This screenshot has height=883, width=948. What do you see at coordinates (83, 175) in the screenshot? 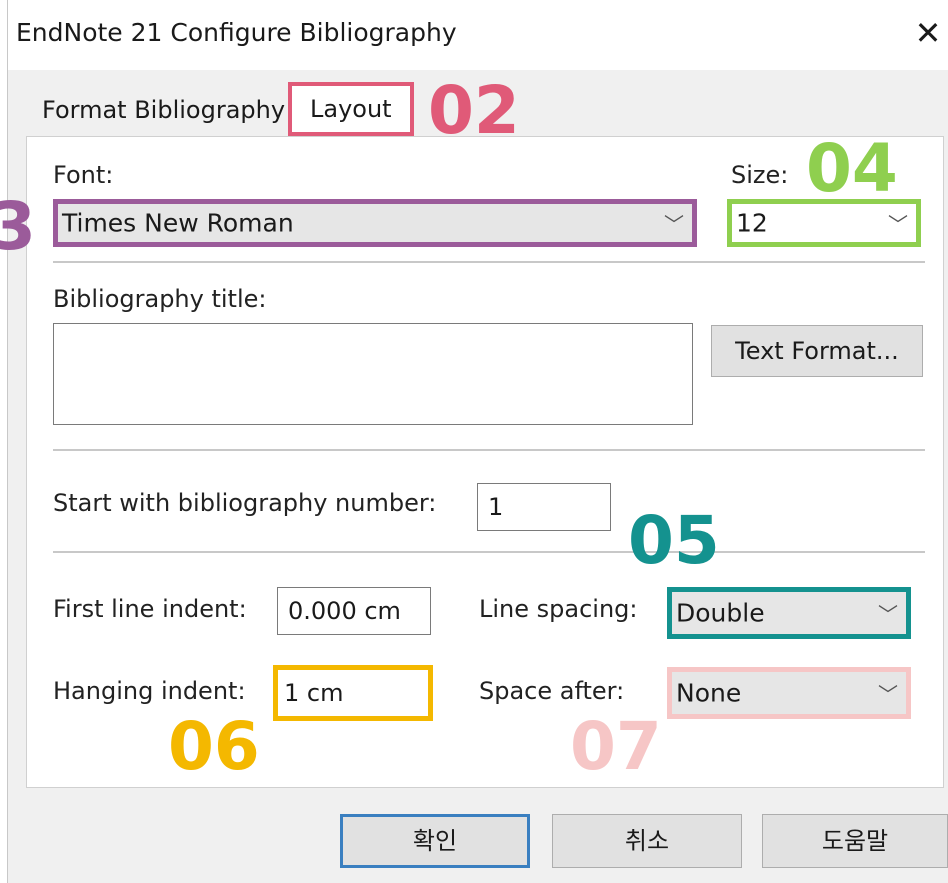
I see `font-label: Font:` at bounding box center [83, 175].